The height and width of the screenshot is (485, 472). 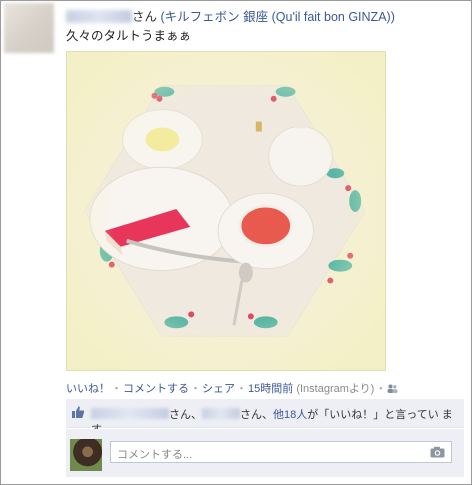 I want to click on likes-text: さん、 さん、他18人が「いいね！」と言ってい ま, so click(x=272, y=414).